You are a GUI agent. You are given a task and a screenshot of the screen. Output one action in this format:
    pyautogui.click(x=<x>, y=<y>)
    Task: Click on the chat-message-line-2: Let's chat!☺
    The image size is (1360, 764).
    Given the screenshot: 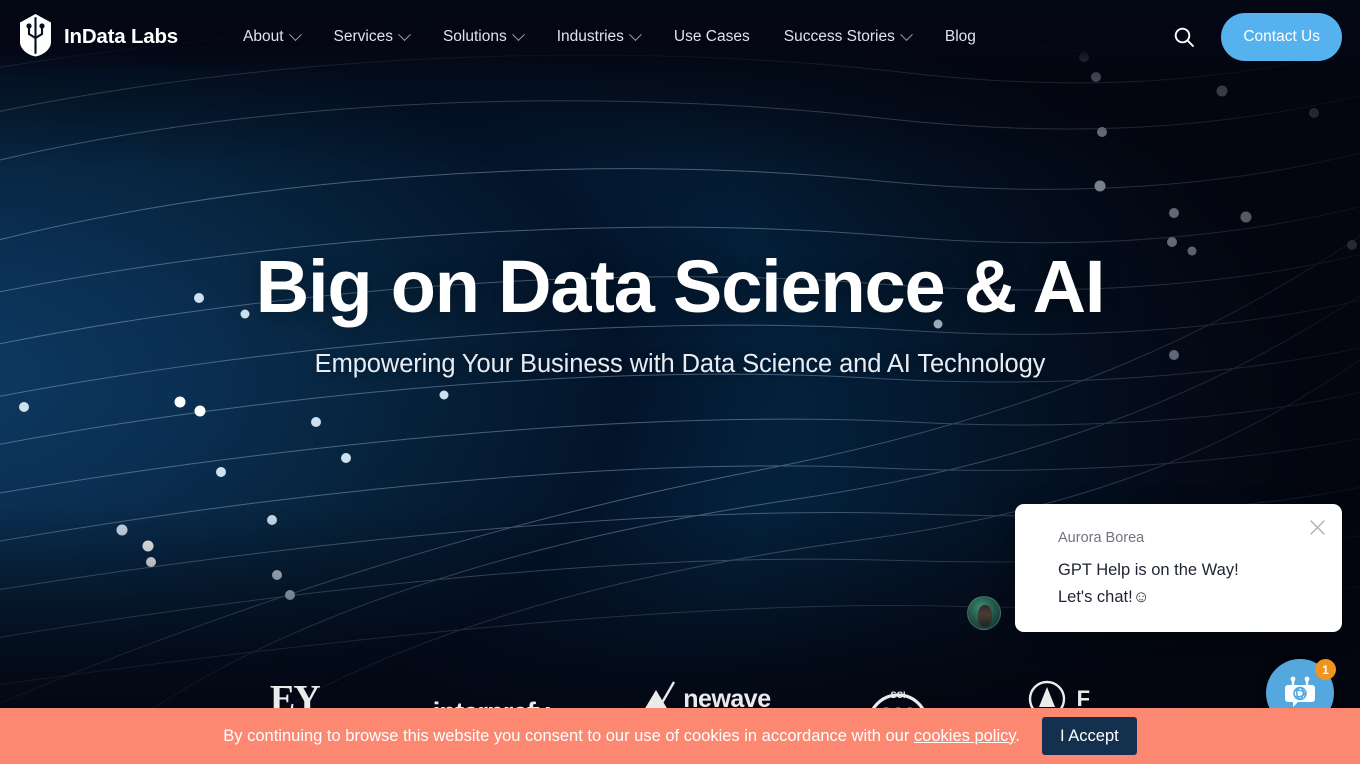 What is the action you would take?
    pyautogui.click(x=1104, y=596)
    